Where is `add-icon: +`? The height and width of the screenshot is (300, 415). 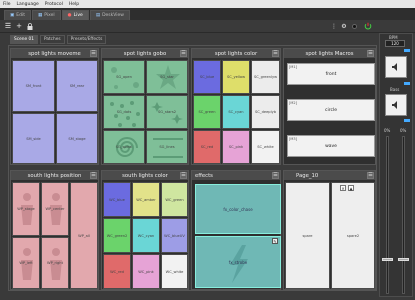
add-icon: + is located at coordinates (19, 26).